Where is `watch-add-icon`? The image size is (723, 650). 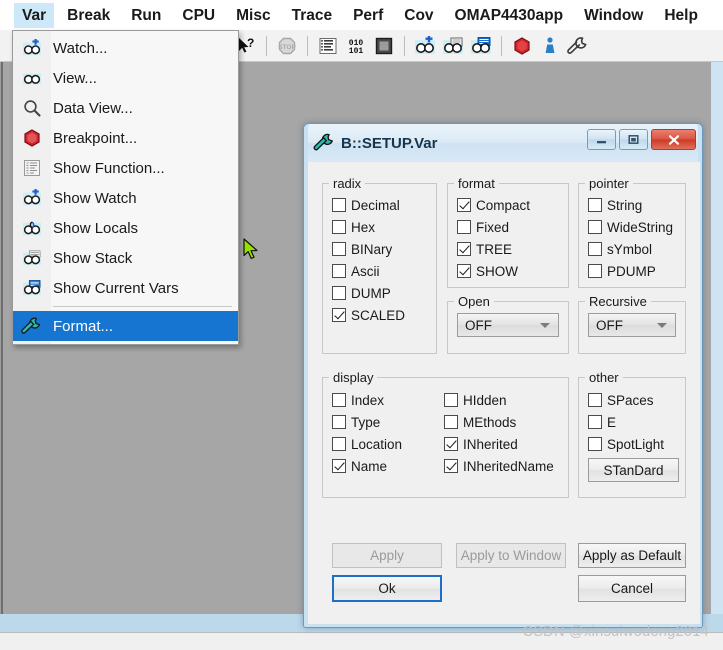
watch-add-icon is located at coordinates (425, 46).